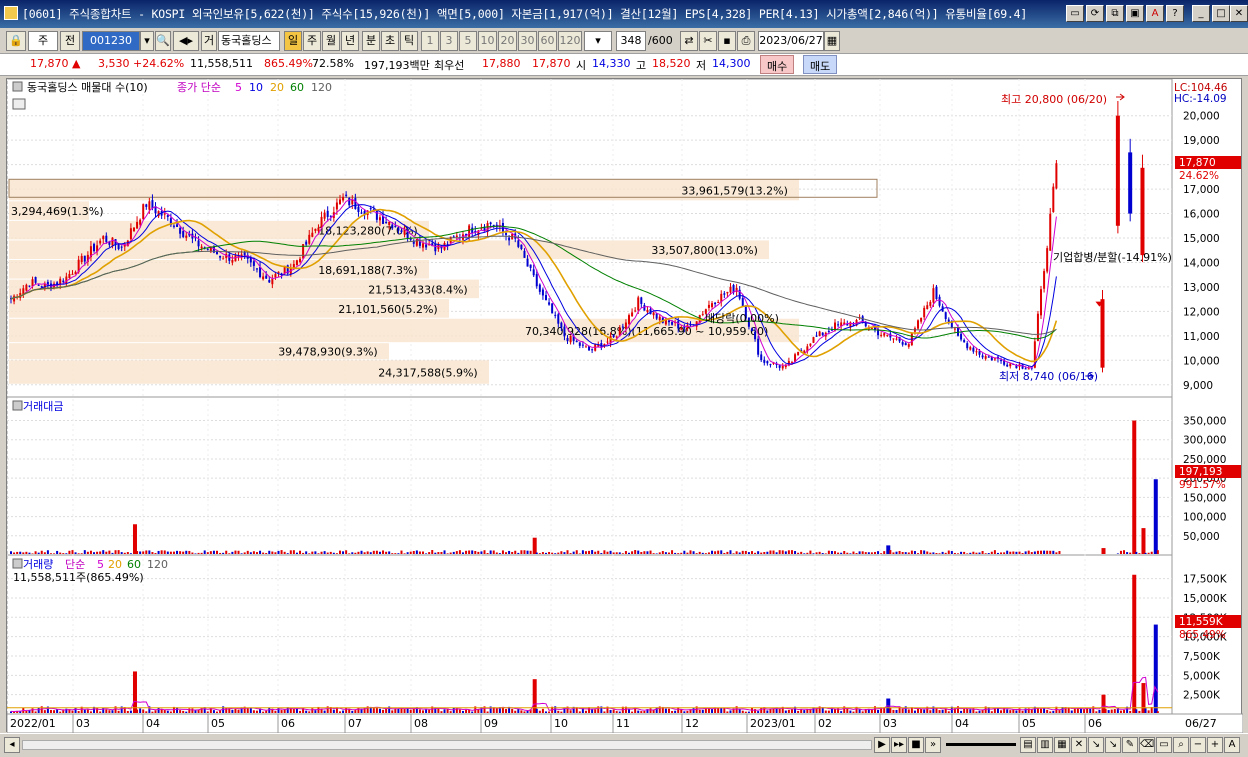  I want to click on amount-tick-label: 100,000, so click(1204, 518).